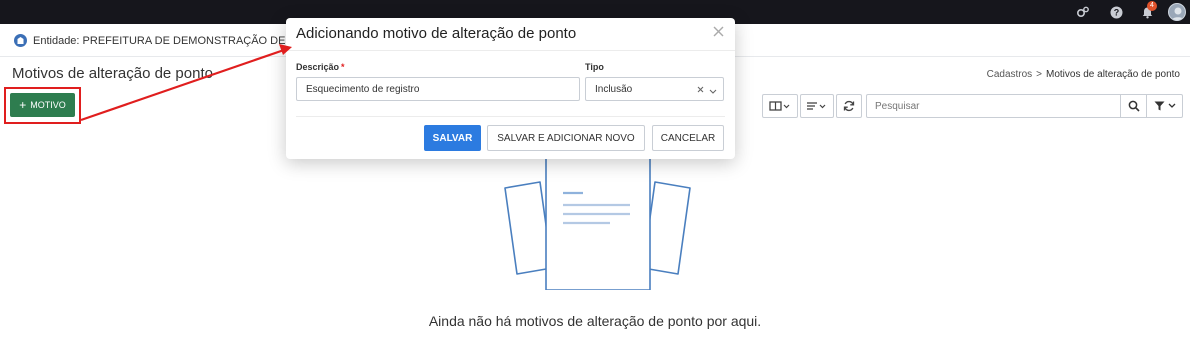 The image size is (1190, 339). I want to click on dialog-title: Adicionando motivo de alteração de ponto, so click(436, 33).